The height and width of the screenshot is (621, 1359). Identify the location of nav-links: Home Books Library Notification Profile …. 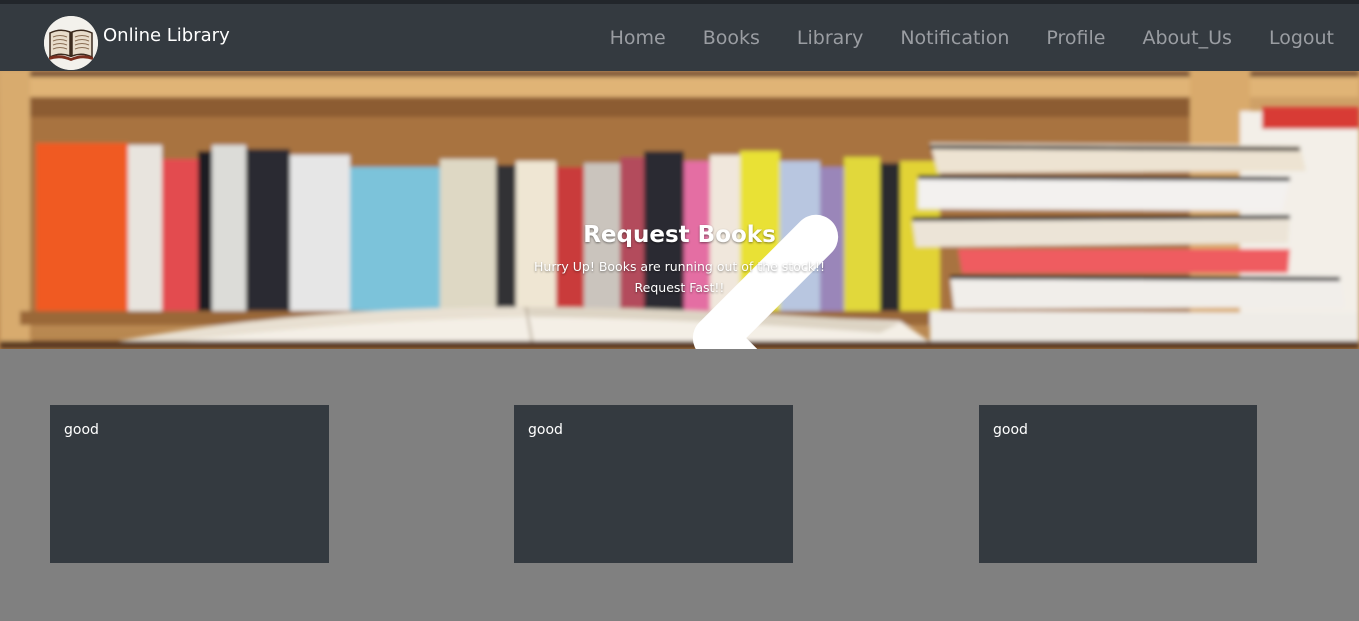
(953, 38).